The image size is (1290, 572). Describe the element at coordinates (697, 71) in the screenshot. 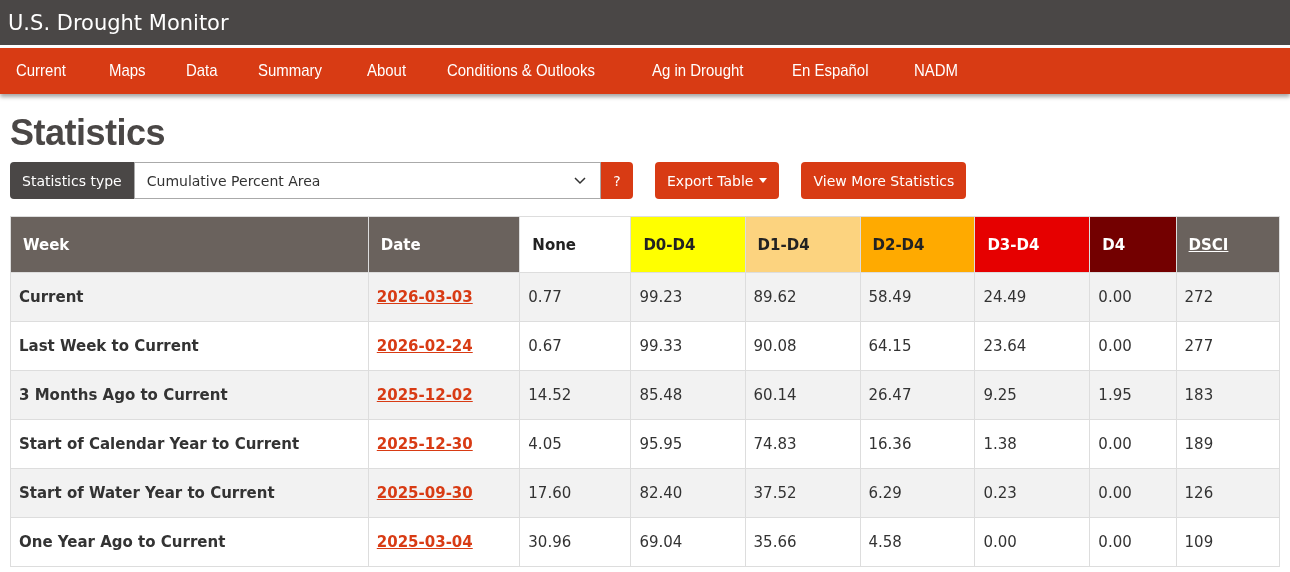

I see `nav-link: Ag in Drought` at that location.